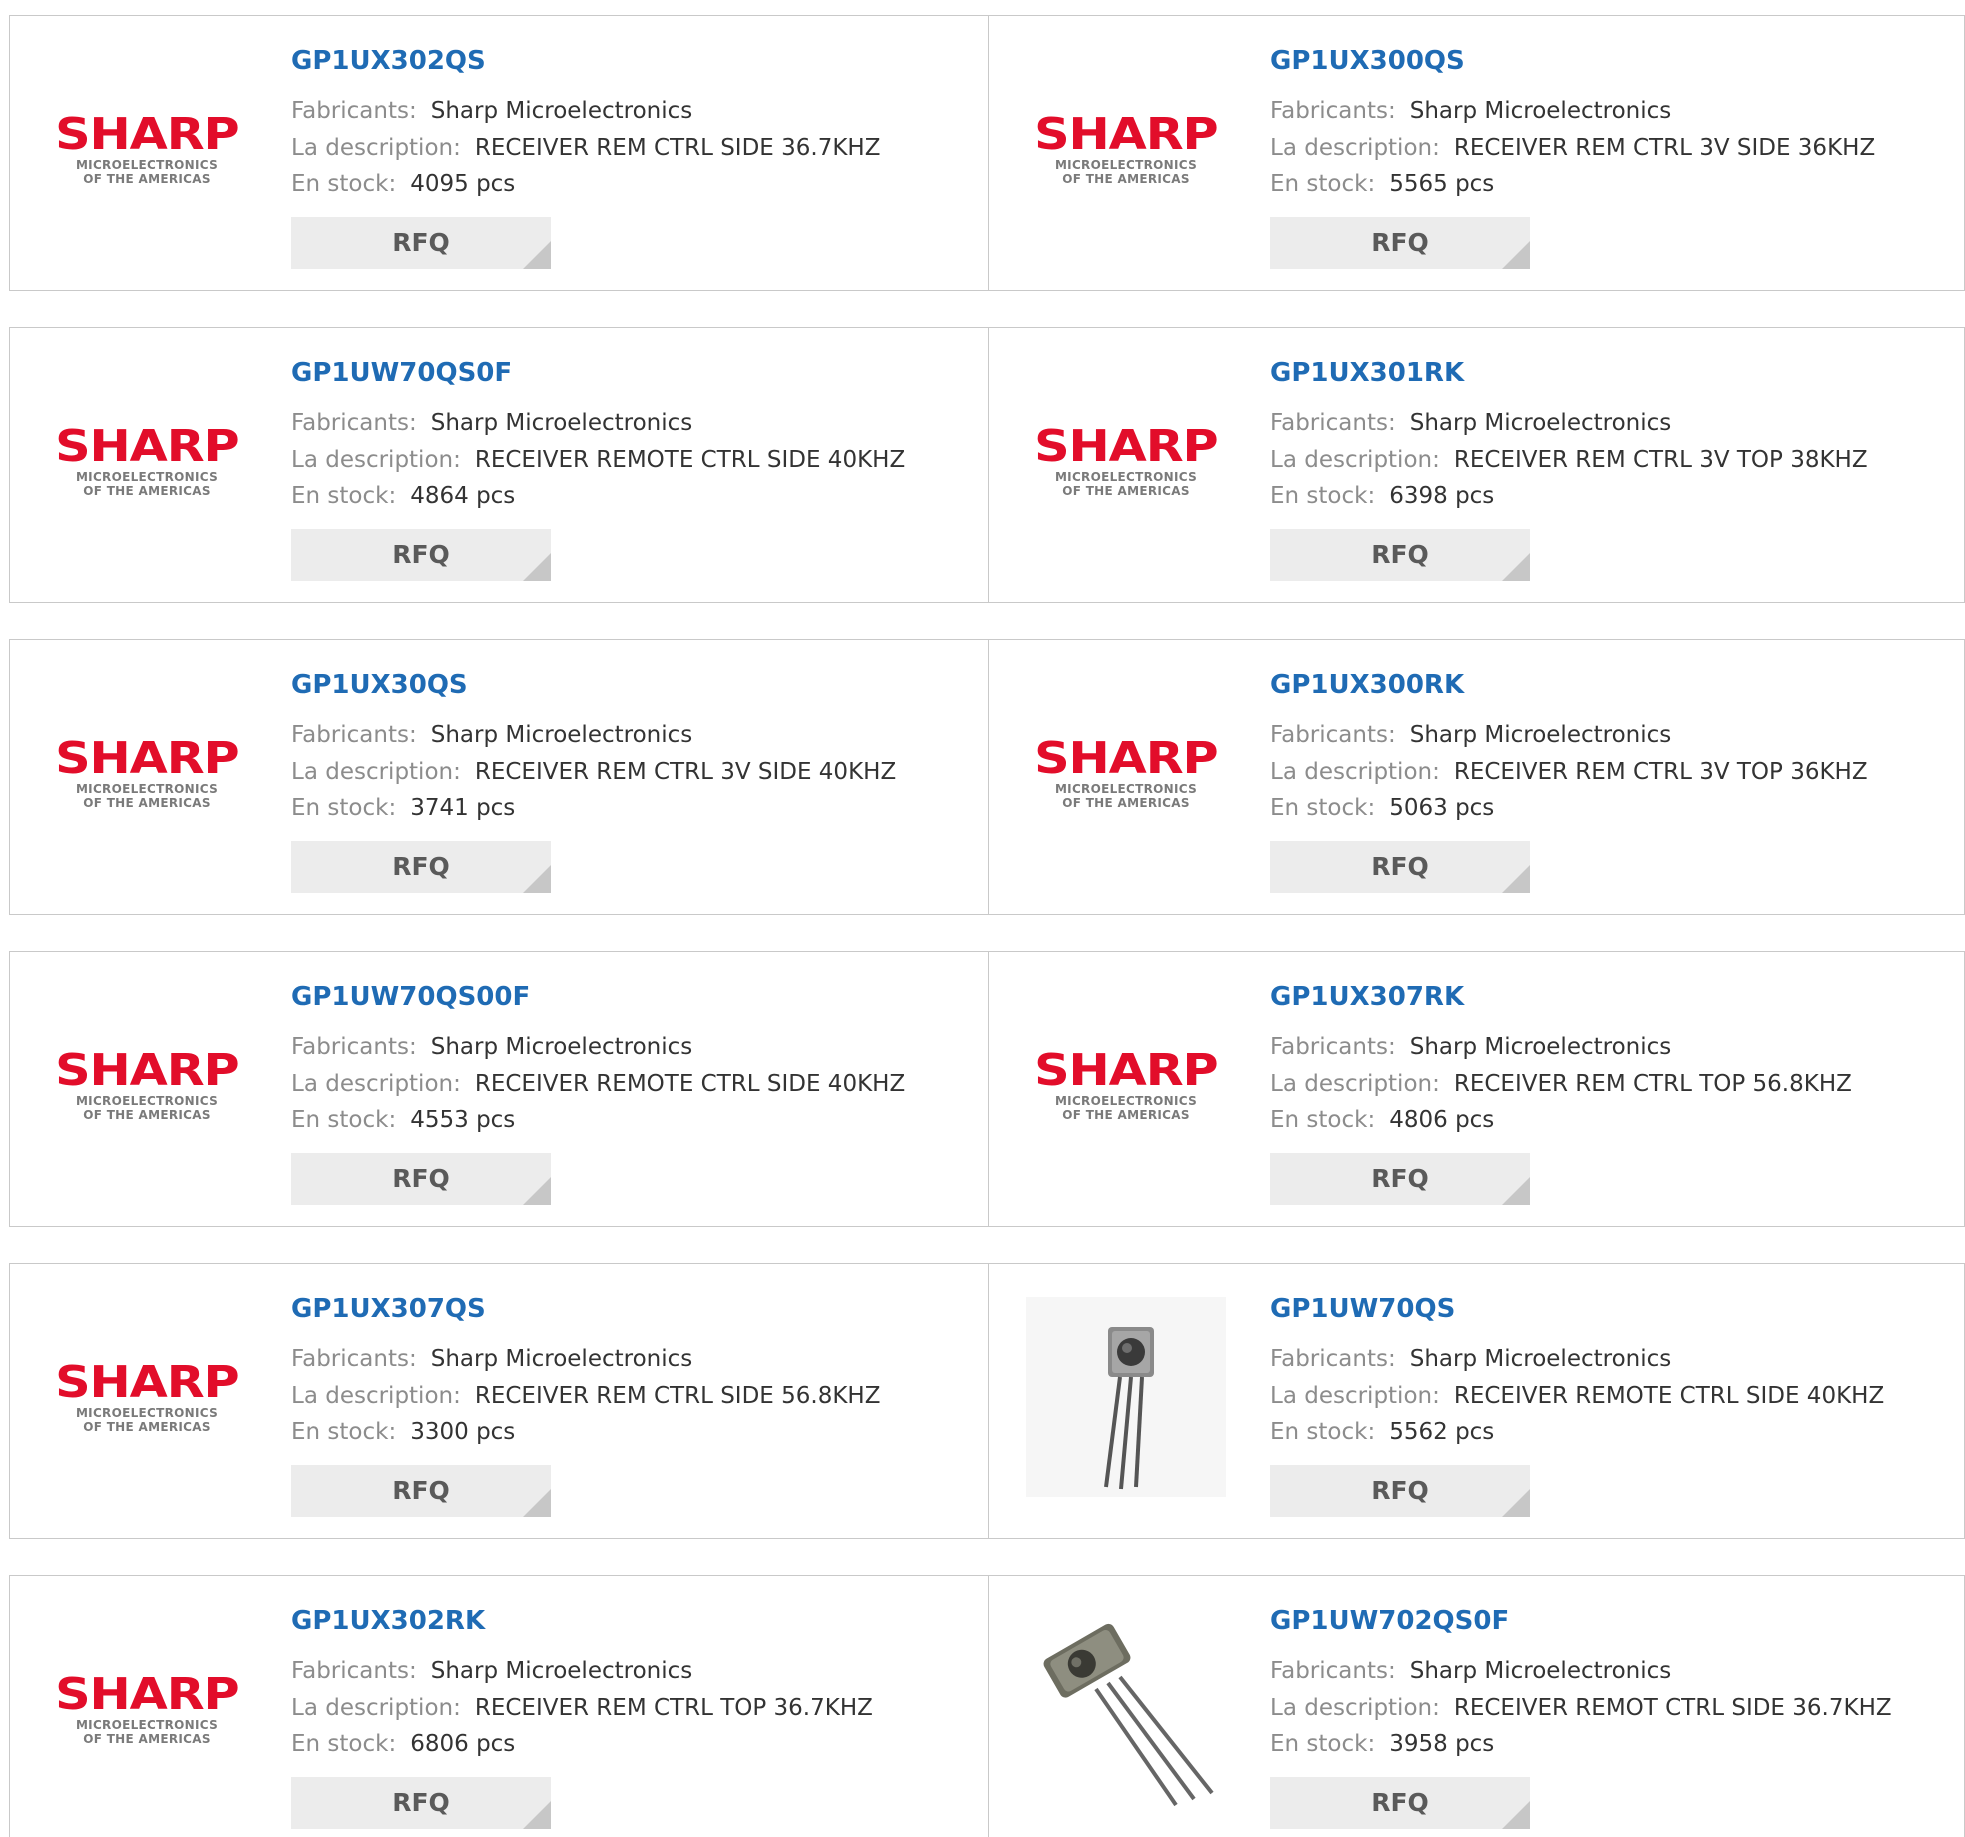  I want to click on part-number-link: GP1UX307RK, so click(1367, 997).